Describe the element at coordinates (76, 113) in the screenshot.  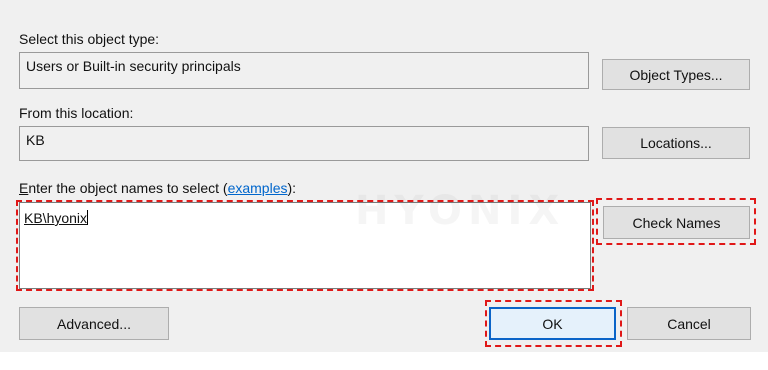
I see `location-label: From this location:` at that location.